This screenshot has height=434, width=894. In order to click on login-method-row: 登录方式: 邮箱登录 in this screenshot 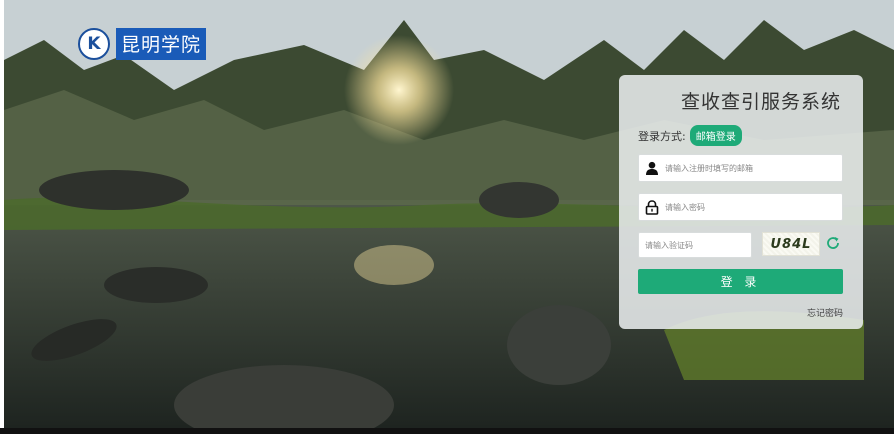, I will do `click(690, 135)`.